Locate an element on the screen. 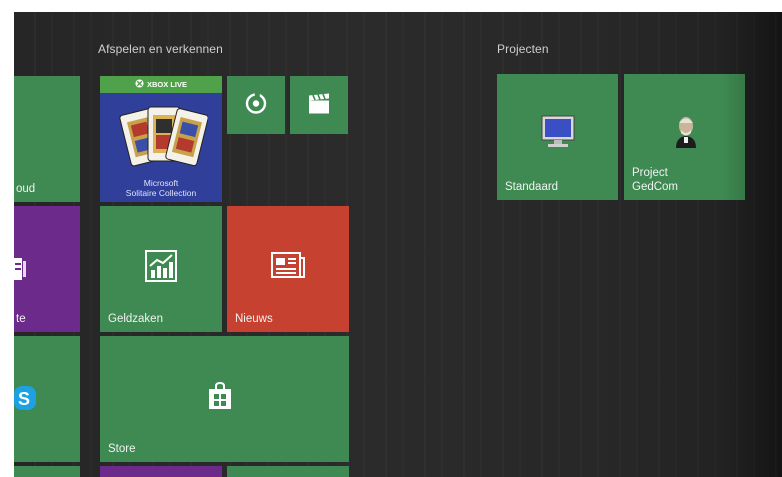 The width and height of the screenshot is (782, 477). tile-movies is located at coordinates (319, 105).